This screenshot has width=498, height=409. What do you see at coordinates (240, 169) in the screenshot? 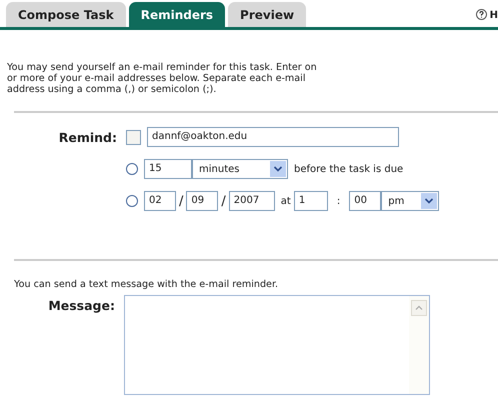
I see `unit-dropdown: minutes` at bounding box center [240, 169].